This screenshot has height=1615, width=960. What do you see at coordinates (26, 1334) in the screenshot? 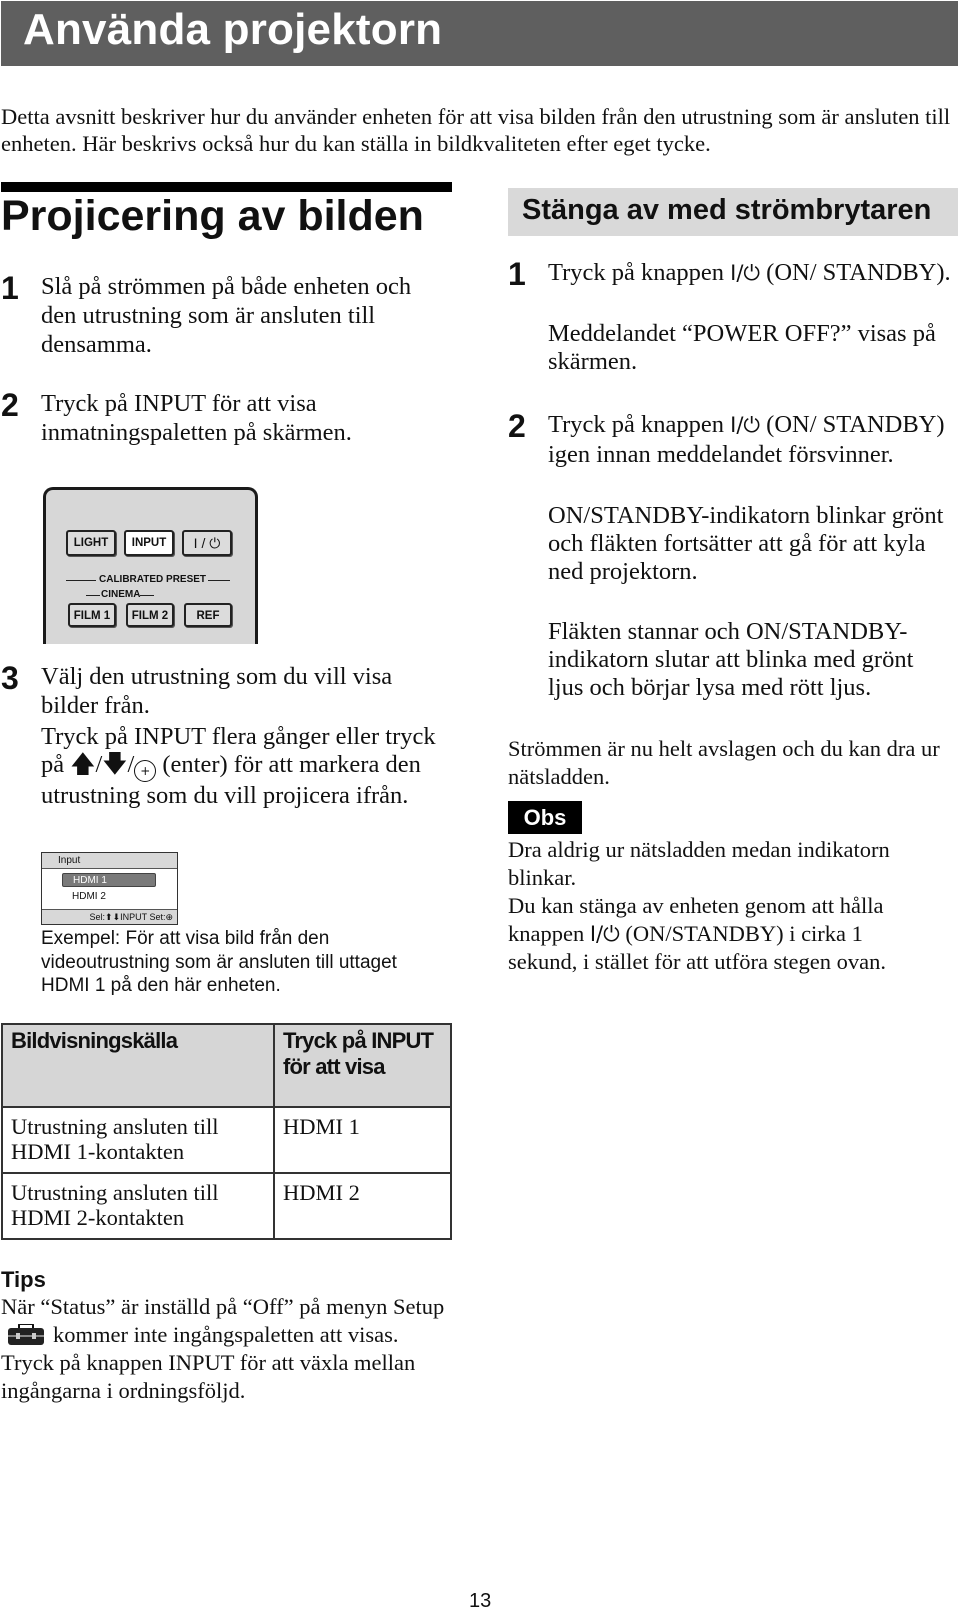
I see `toolbox-icon` at bounding box center [26, 1334].